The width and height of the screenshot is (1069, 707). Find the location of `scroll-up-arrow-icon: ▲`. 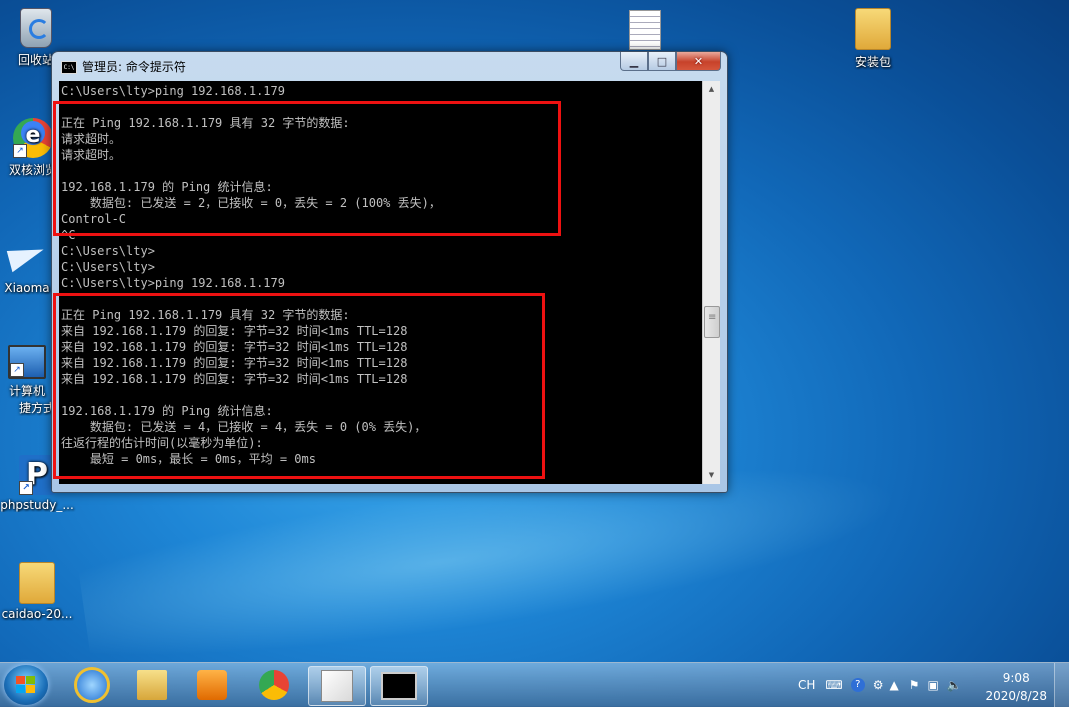

scroll-up-arrow-icon: ▲ is located at coordinates (711, 89).